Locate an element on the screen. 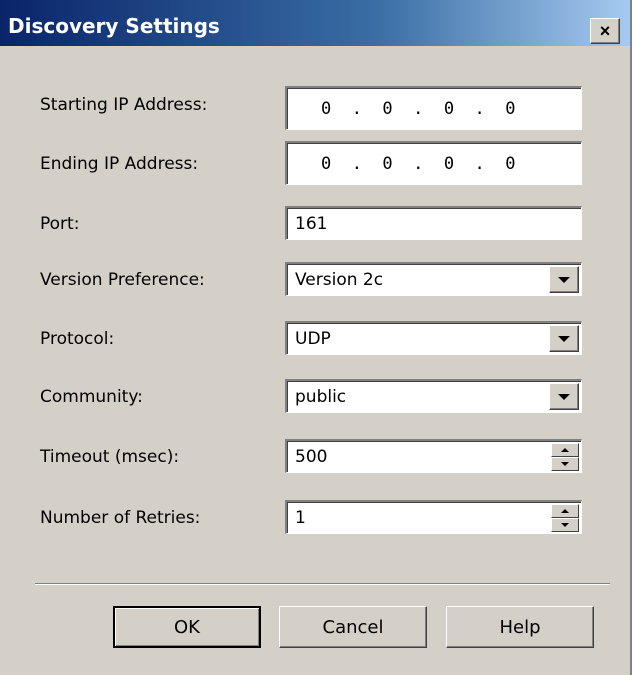 Image resolution: width=635 pixels, height=675 pixels. retries-spin-up-button is located at coordinates (565, 511).